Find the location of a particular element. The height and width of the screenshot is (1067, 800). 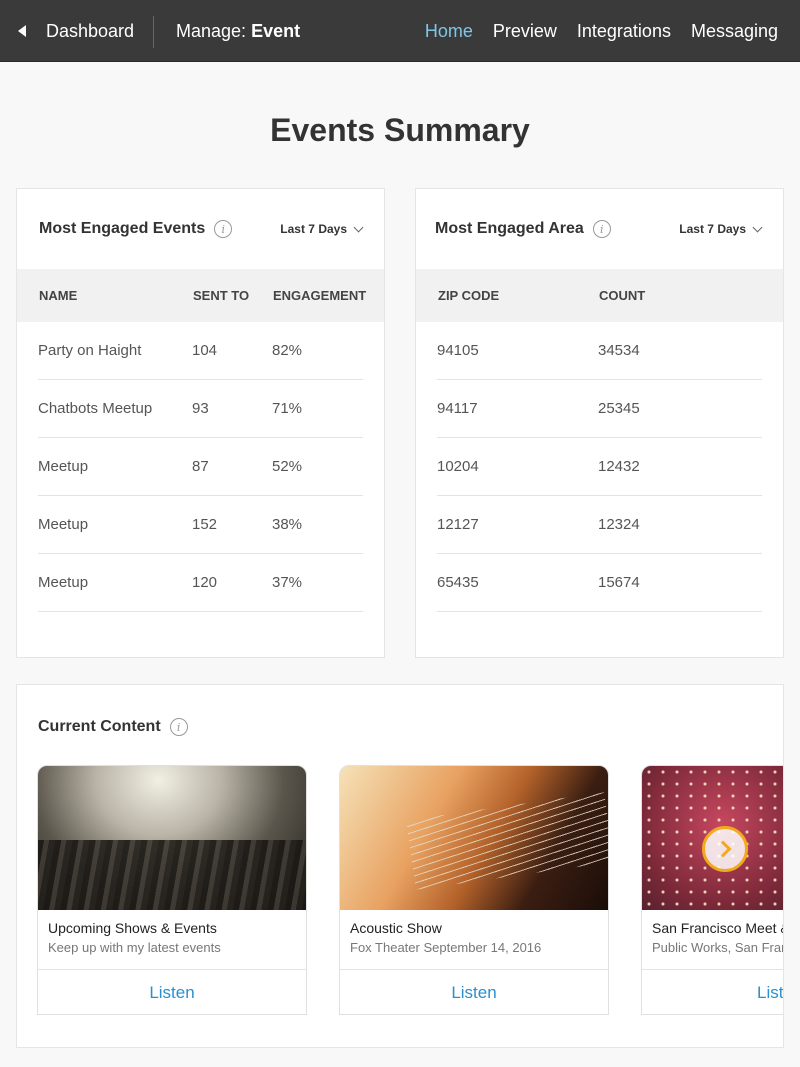

back-arrow-icon is located at coordinates (22, 31).